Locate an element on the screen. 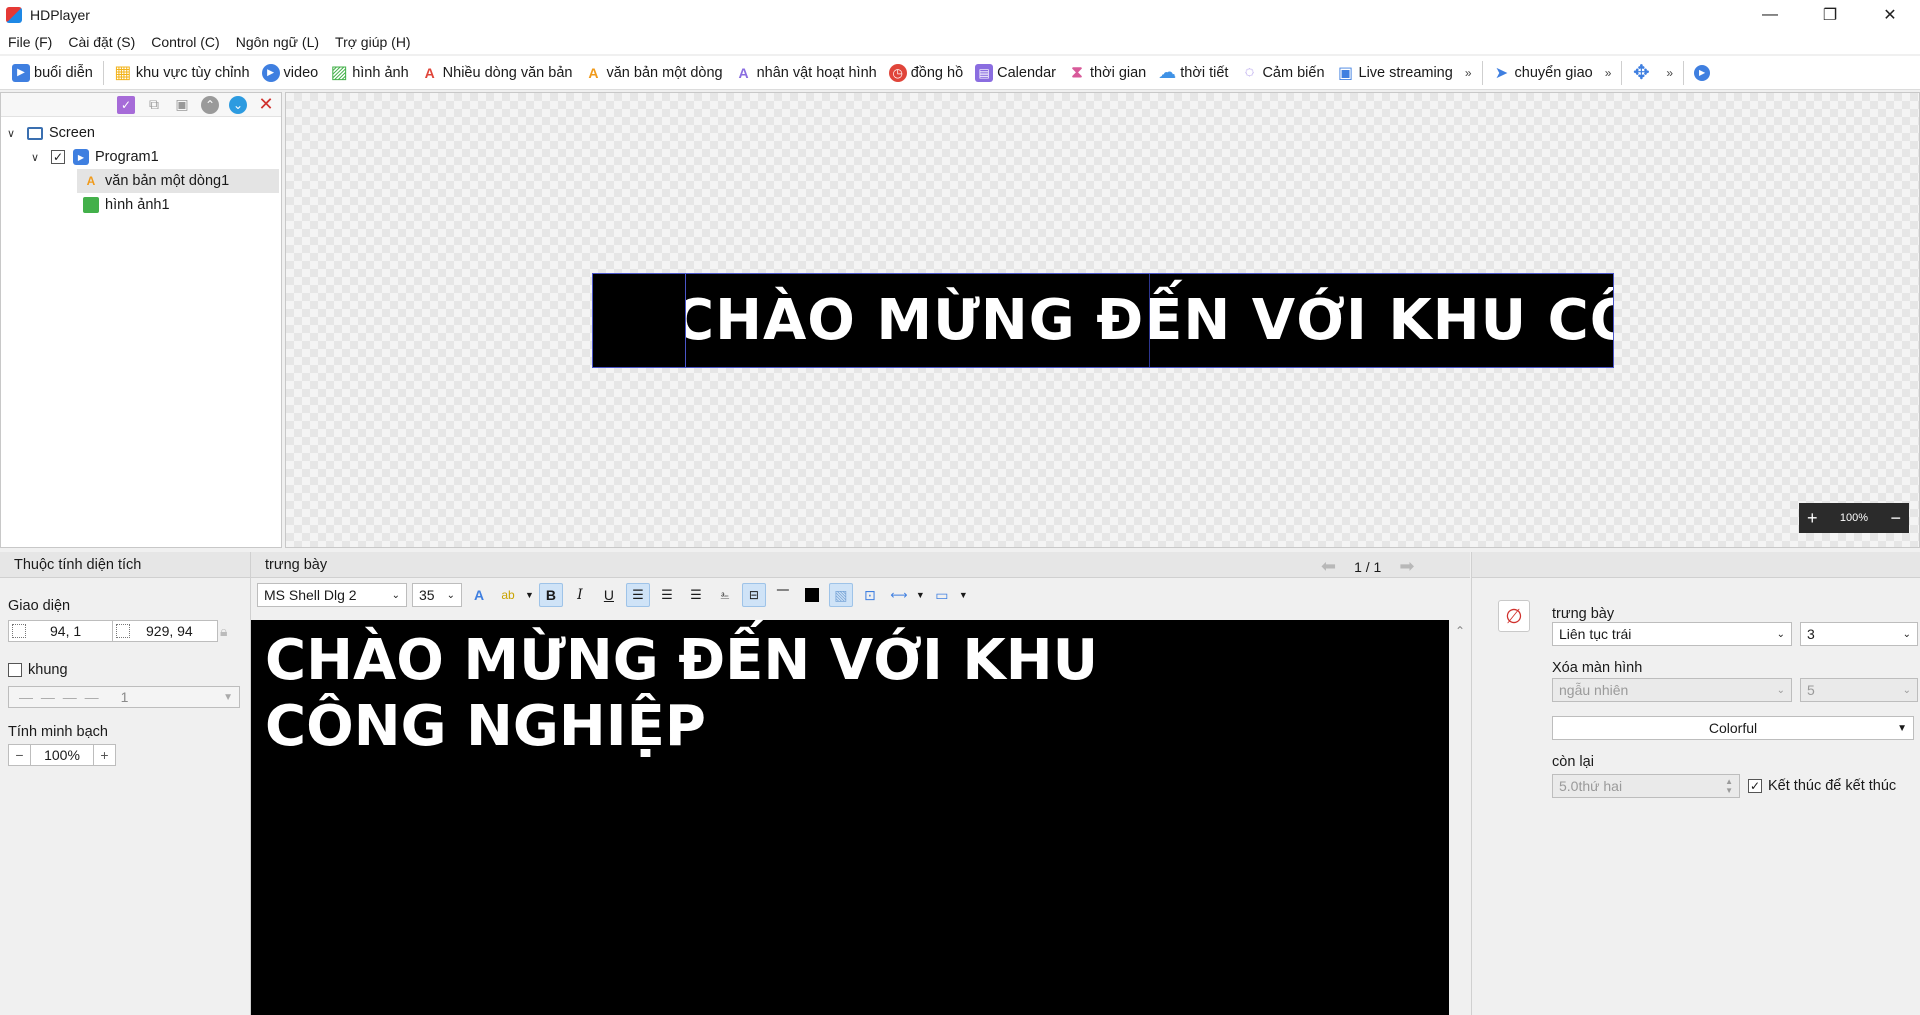  text-color-swatch is located at coordinates (812, 595).